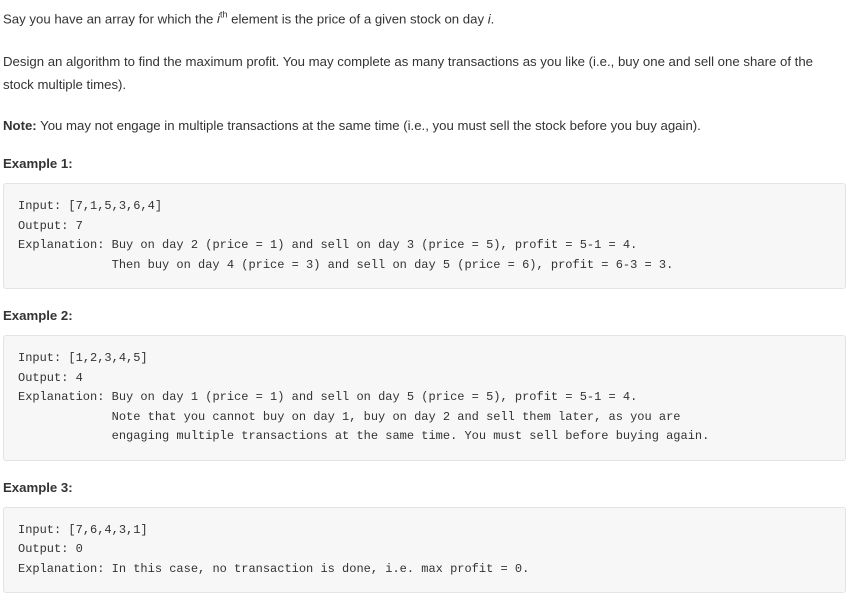 The image size is (853, 593). What do you see at coordinates (424, 531) in the screenshot?
I see `example-3-input-line: Input: [7,6,4,3,1]` at bounding box center [424, 531].